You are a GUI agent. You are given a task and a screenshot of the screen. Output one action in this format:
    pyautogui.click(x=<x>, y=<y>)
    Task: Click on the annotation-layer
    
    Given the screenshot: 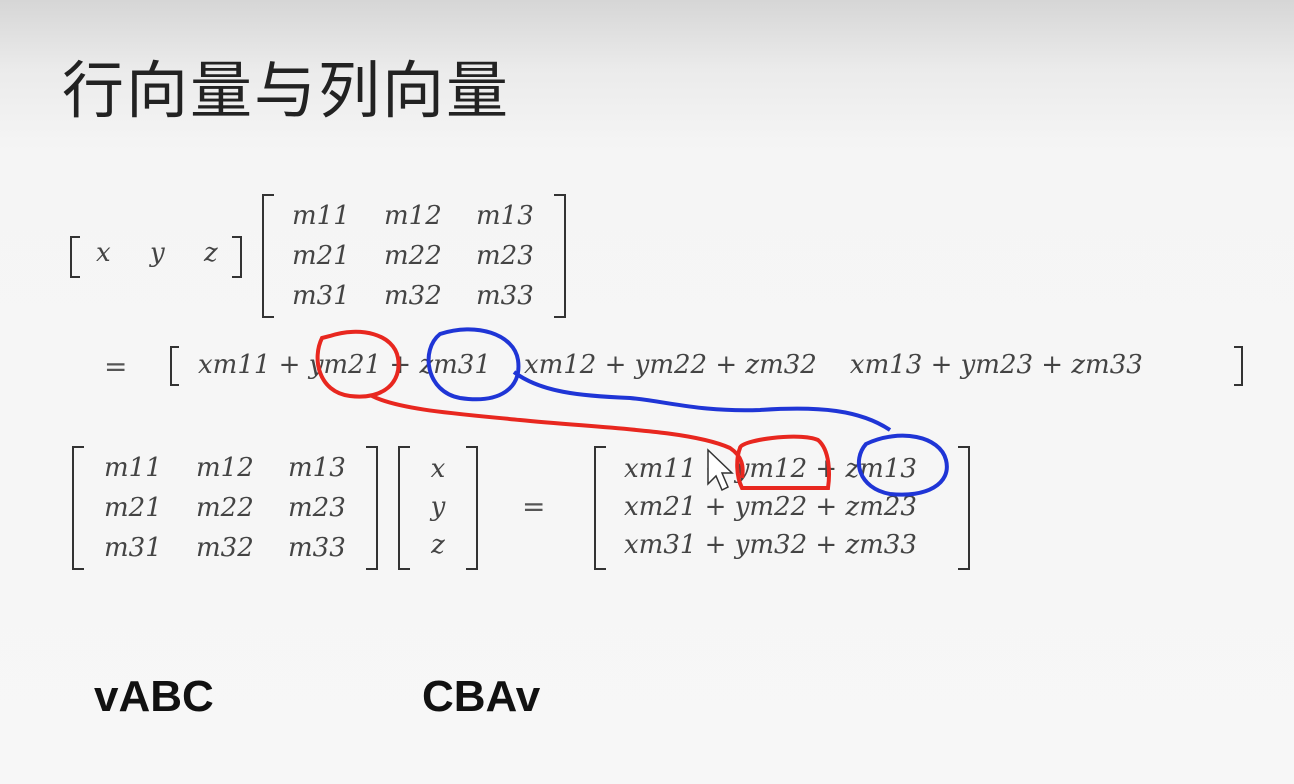 What is the action you would take?
    pyautogui.click(x=632, y=412)
    